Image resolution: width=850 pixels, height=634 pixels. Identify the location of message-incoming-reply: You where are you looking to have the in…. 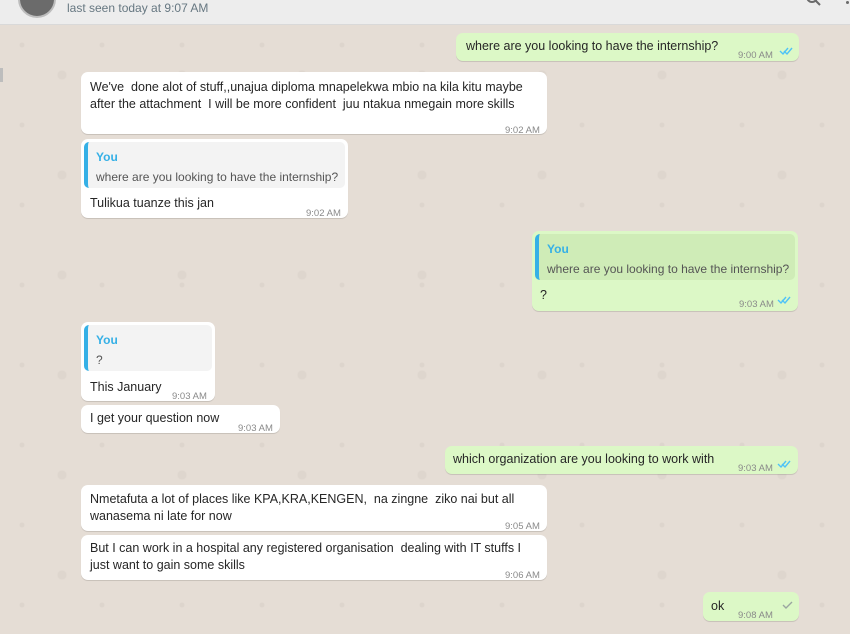
(214, 179).